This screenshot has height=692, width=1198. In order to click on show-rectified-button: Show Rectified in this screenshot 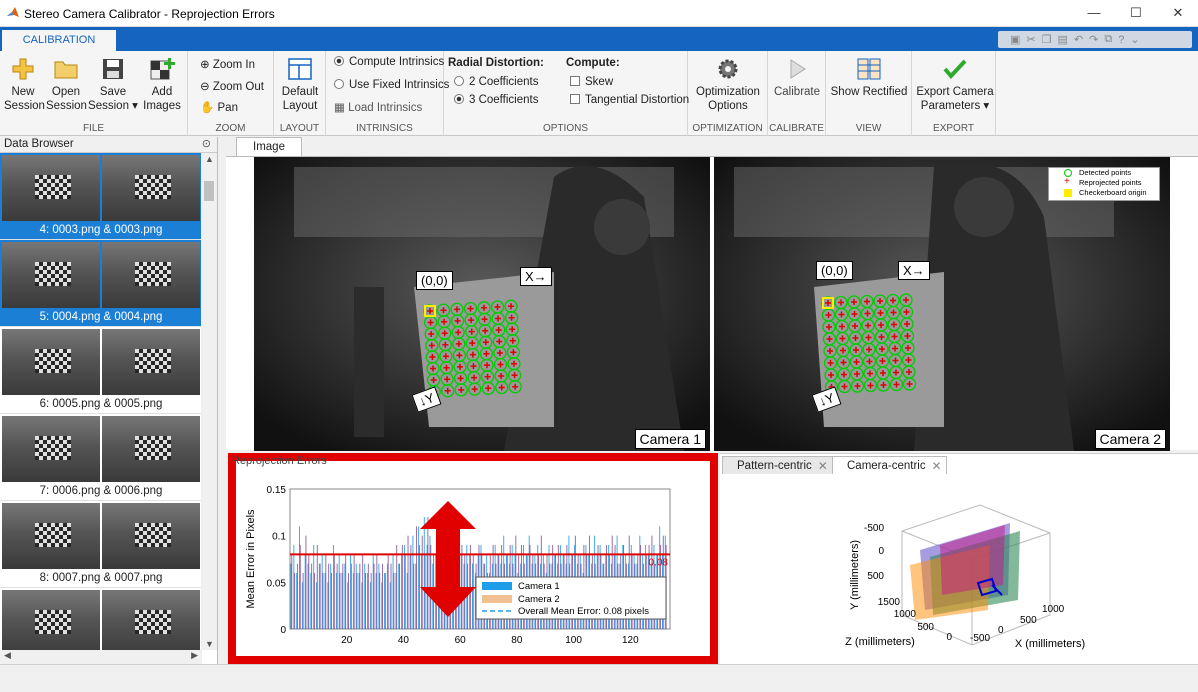, I will do `click(869, 78)`.